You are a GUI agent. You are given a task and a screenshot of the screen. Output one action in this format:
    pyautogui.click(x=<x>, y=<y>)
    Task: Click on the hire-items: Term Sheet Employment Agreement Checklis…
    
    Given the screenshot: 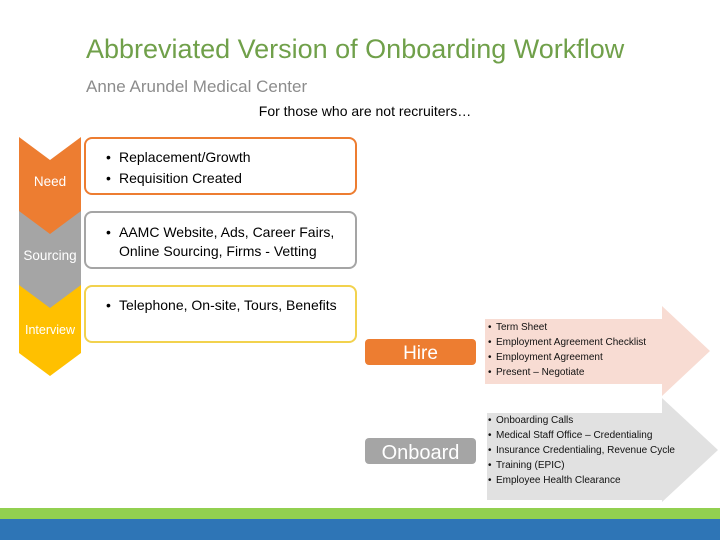 What is the action you would take?
    pyautogui.click(x=567, y=350)
    